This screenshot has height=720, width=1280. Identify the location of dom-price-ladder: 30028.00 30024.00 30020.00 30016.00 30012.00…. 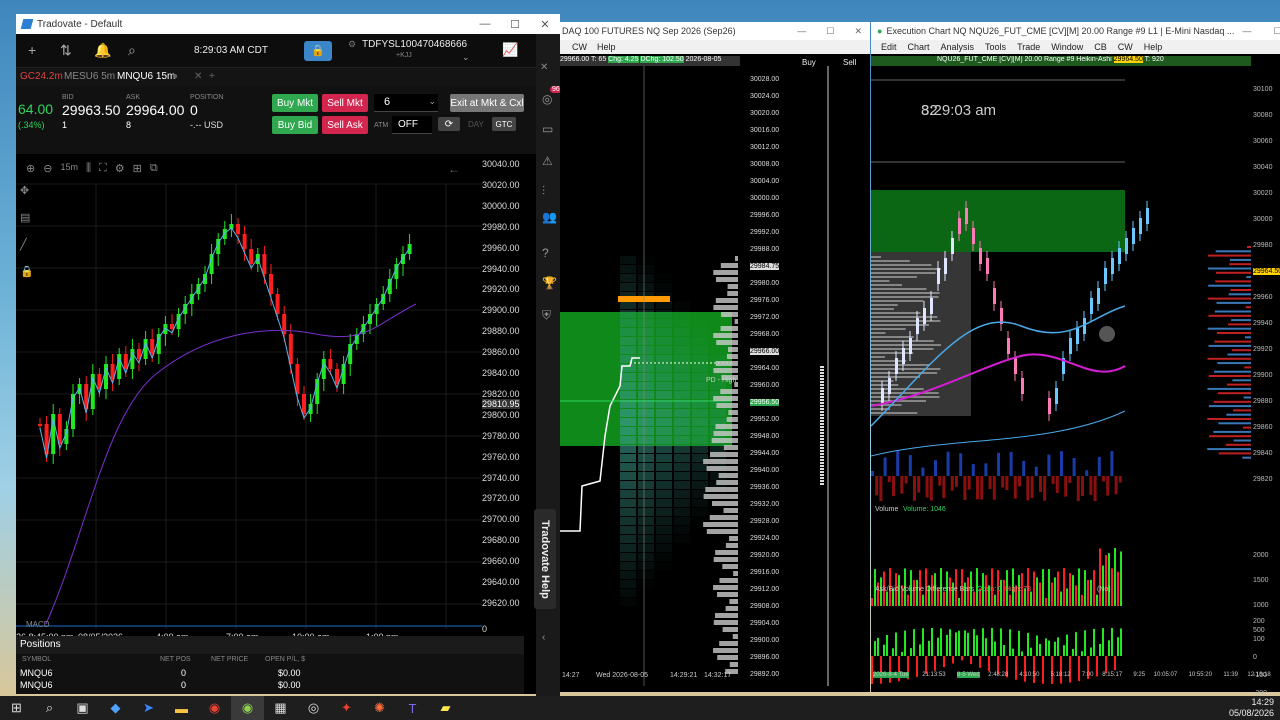
(766, 372).